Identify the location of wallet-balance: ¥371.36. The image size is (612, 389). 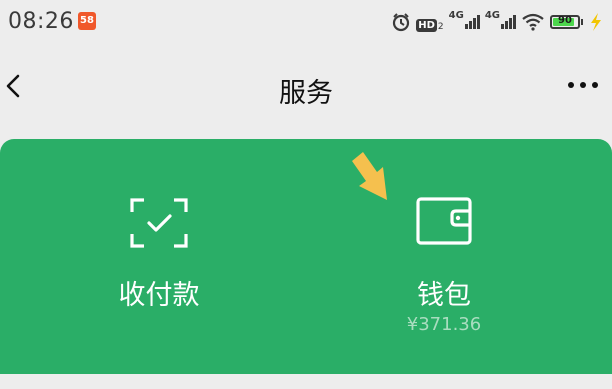
(444, 324).